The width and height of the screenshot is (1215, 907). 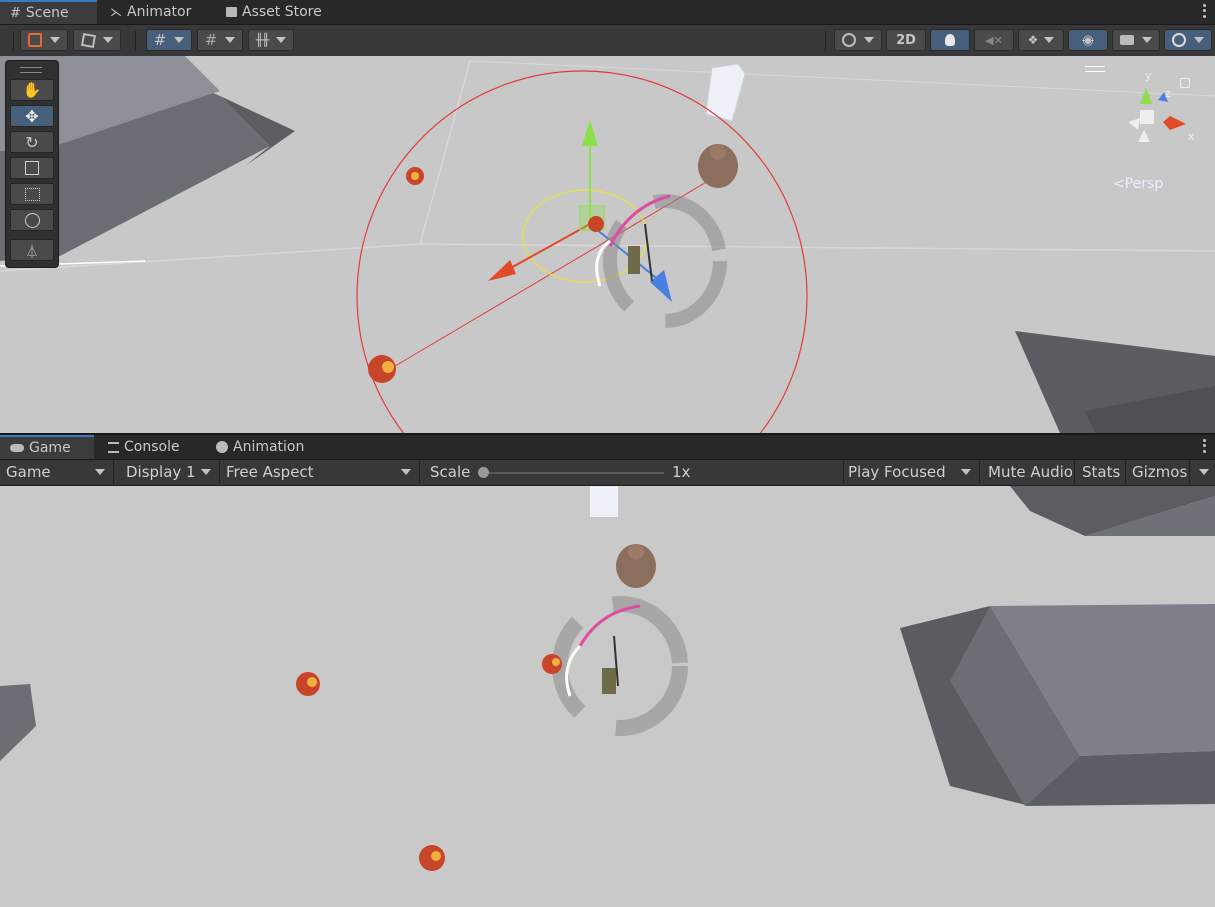 What do you see at coordinates (44, 40) in the screenshot?
I see `draw-mode-dropdown` at bounding box center [44, 40].